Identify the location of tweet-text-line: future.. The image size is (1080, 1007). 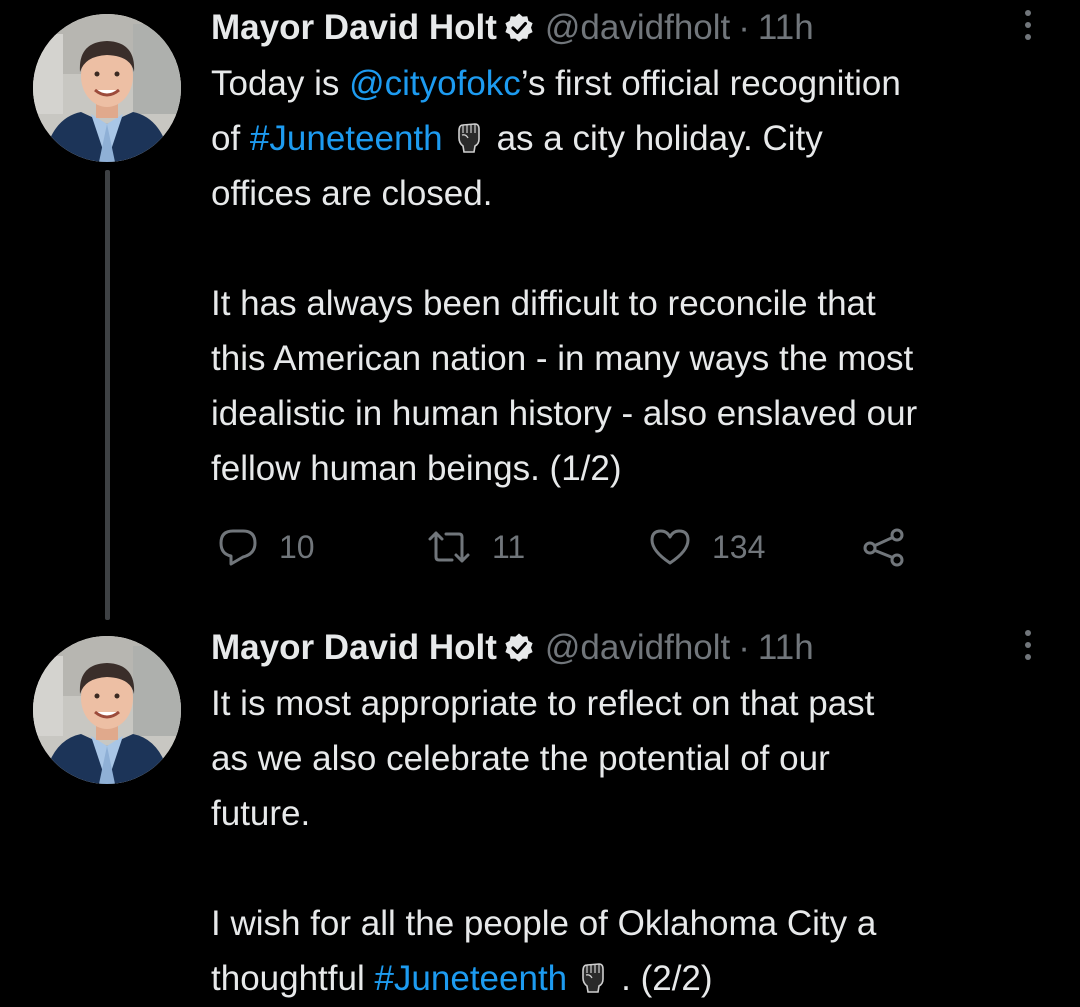
(261, 813).